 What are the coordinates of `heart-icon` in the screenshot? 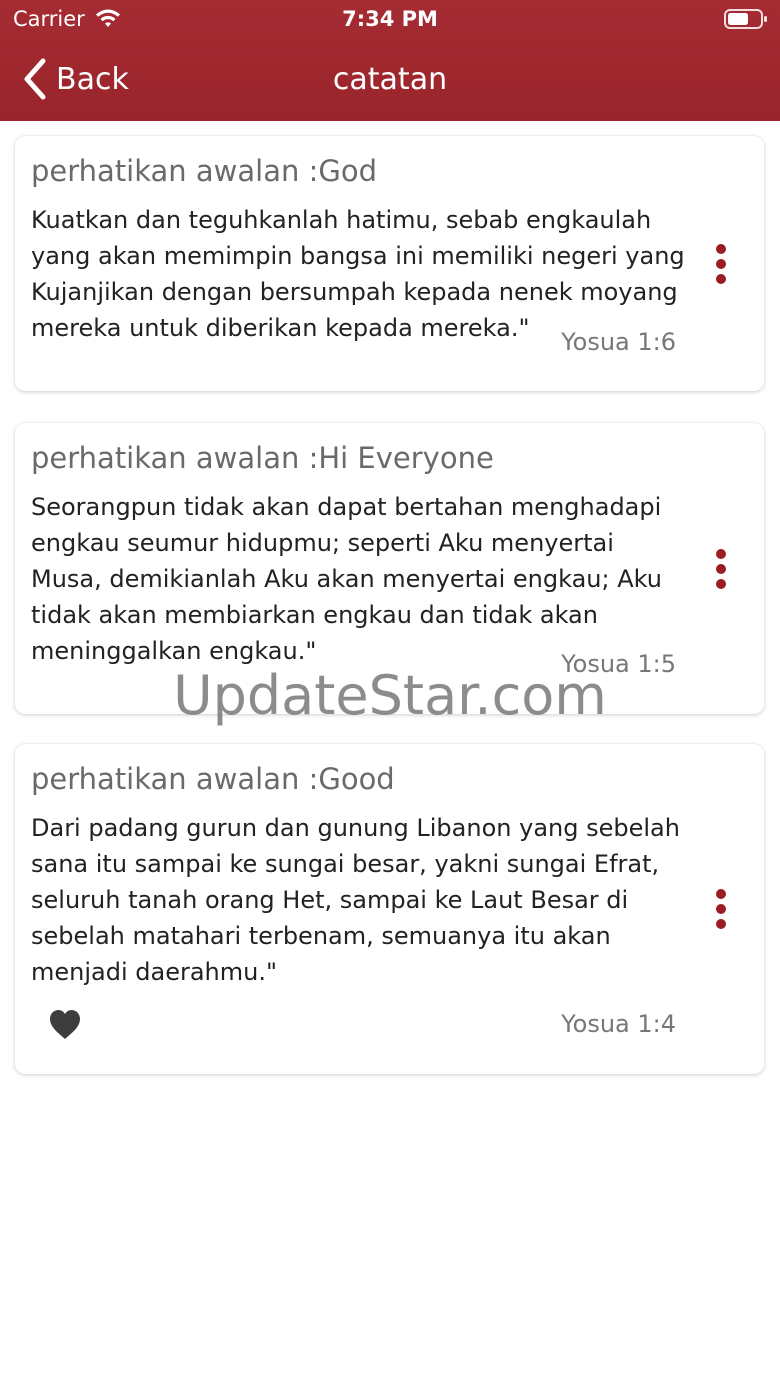 It's located at (65, 1025).